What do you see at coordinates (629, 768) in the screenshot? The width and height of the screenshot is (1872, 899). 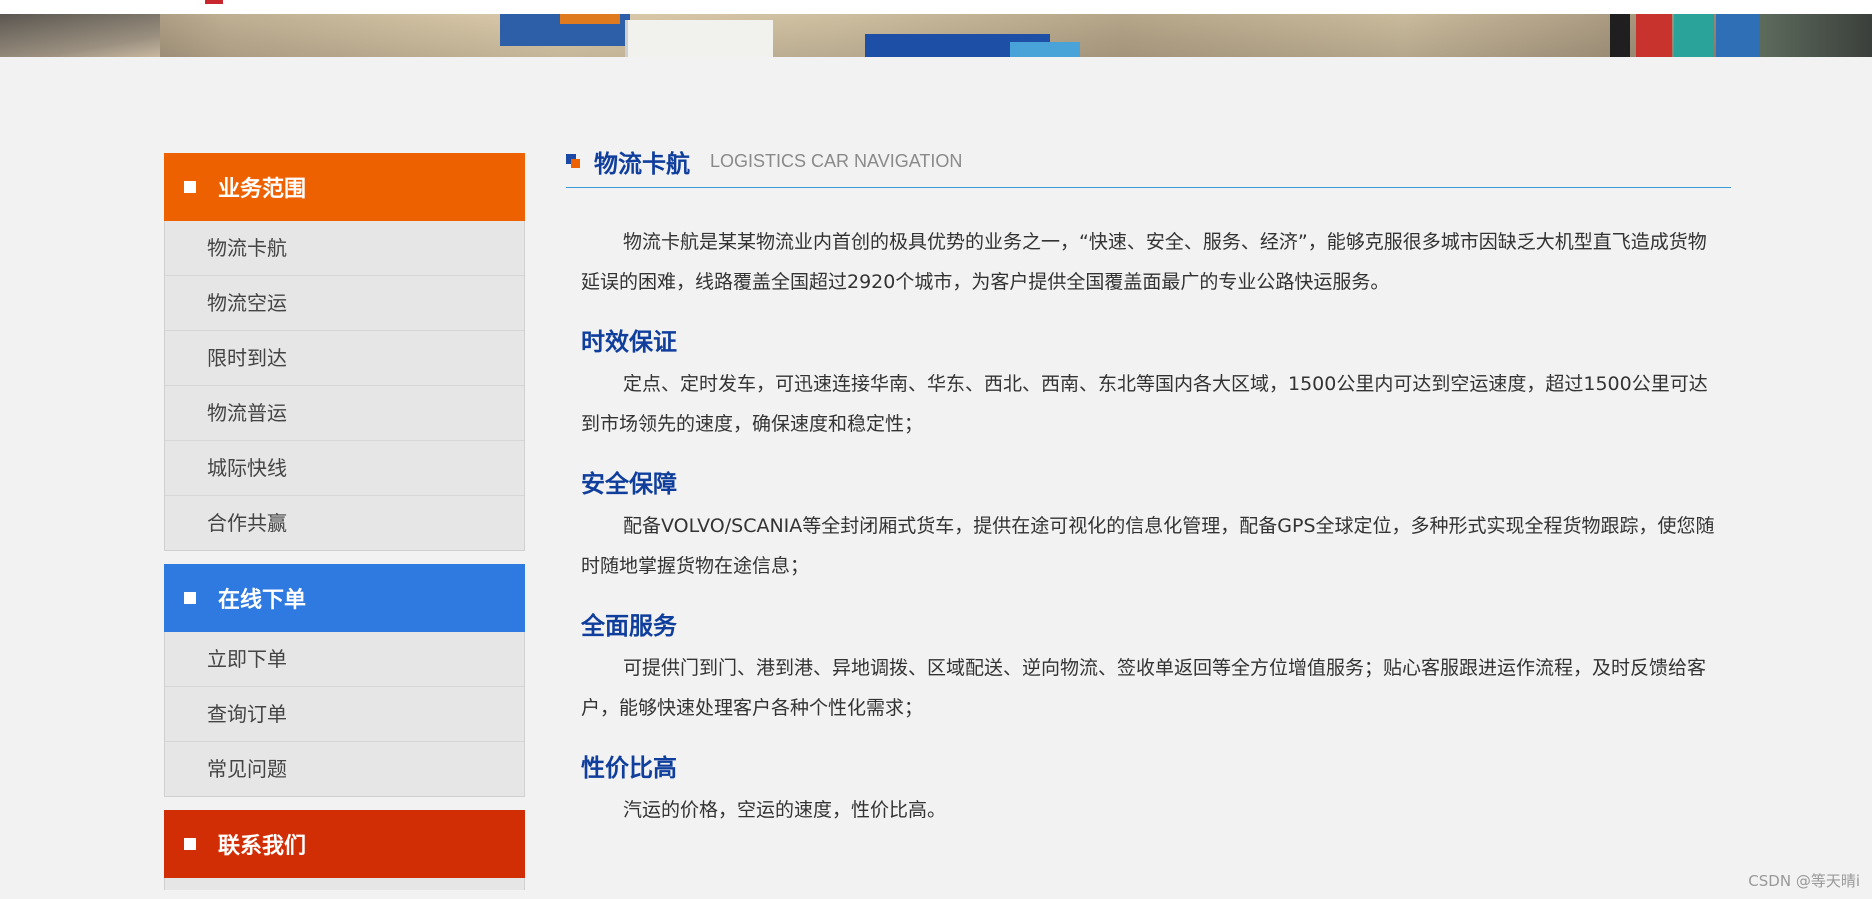 I see `section-title-value: 性价比高` at bounding box center [629, 768].